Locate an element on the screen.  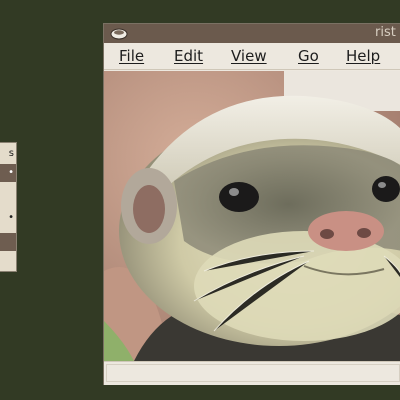
status-field is located at coordinates (253, 373).